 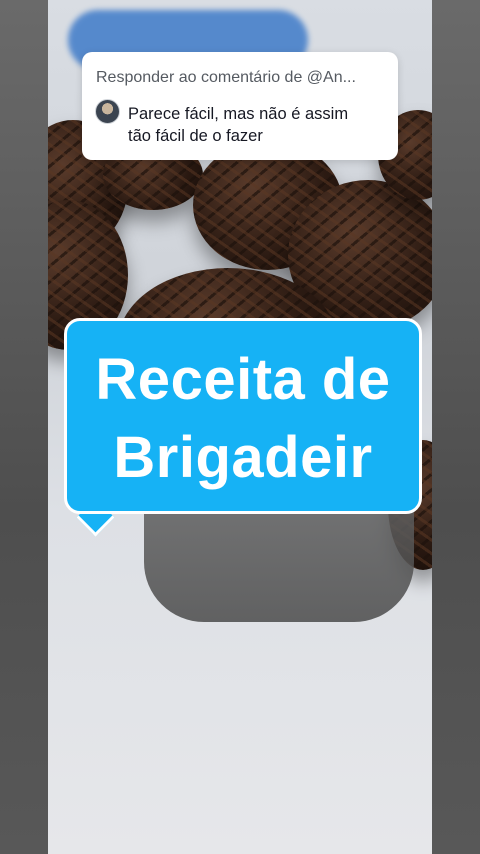 I want to click on title-line-2: Brigadeir, so click(x=243, y=457).